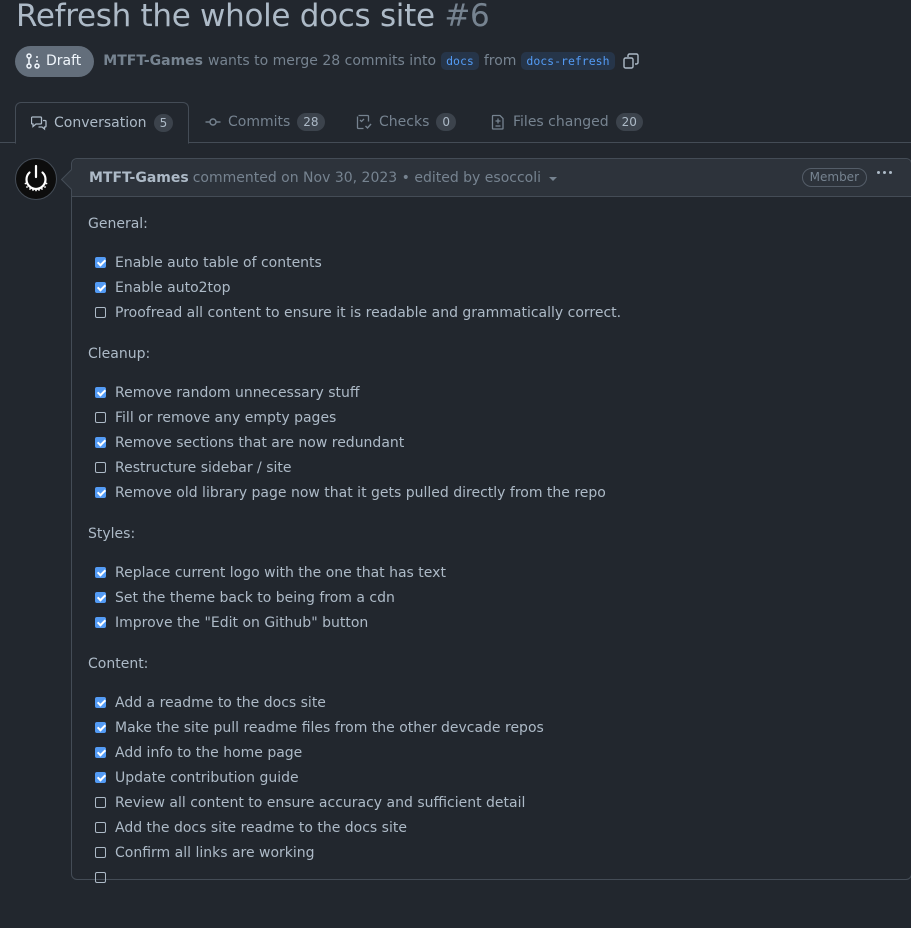 This screenshot has width=911, height=928. What do you see at coordinates (460, 61) in the screenshot?
I see `base-branch: docs` at bounding box center [460, 61].